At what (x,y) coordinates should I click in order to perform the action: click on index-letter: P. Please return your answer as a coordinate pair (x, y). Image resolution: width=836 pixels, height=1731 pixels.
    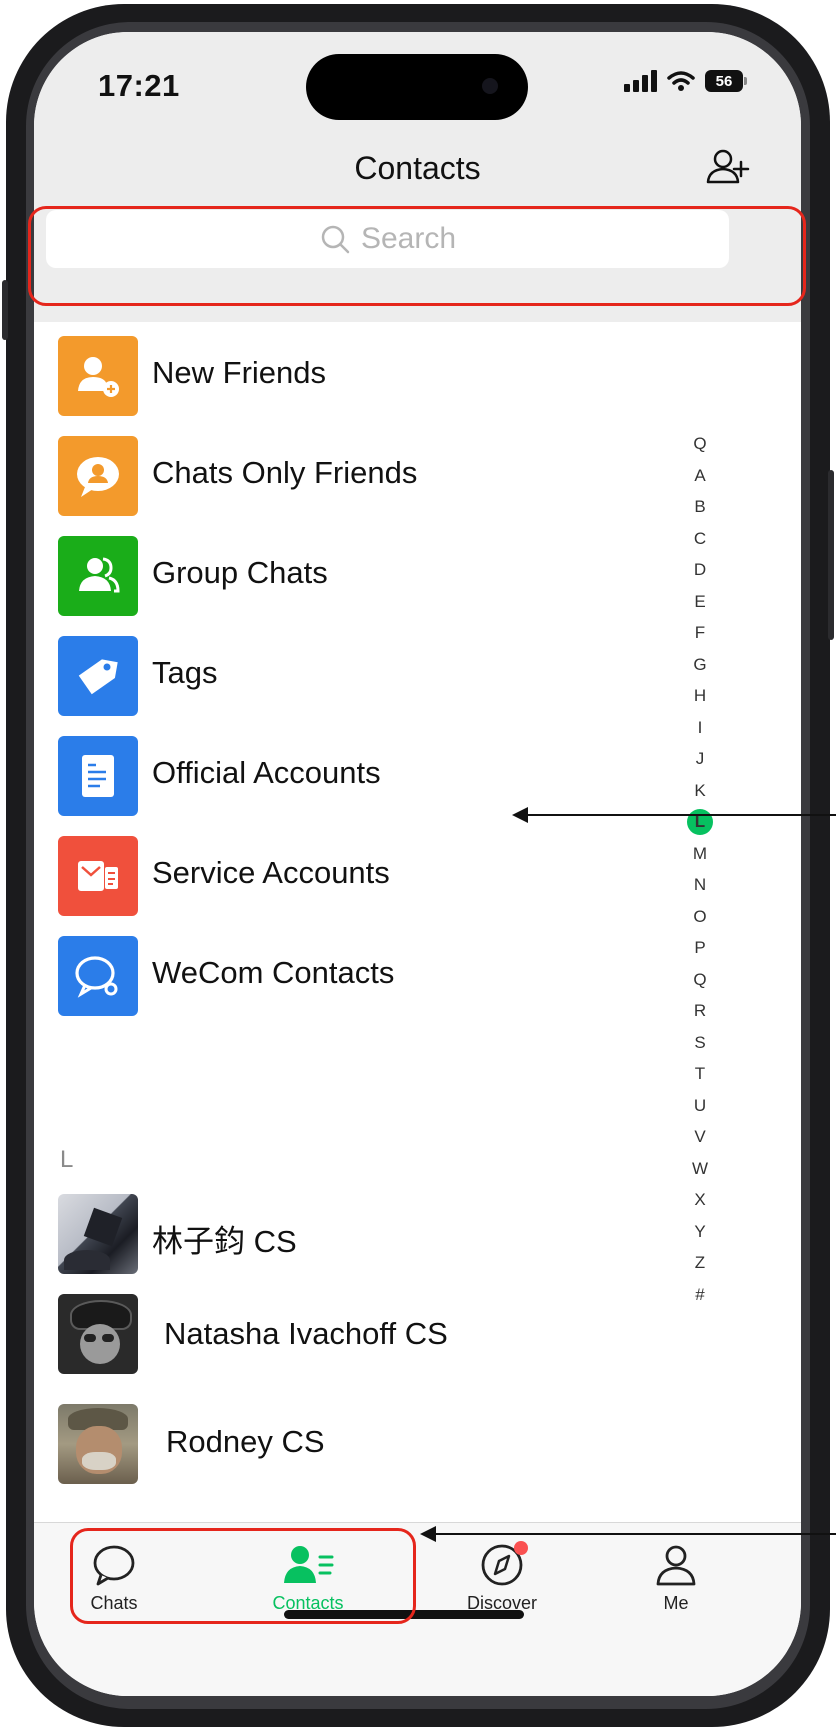
    Looking at the image, I should click on (700, 948).